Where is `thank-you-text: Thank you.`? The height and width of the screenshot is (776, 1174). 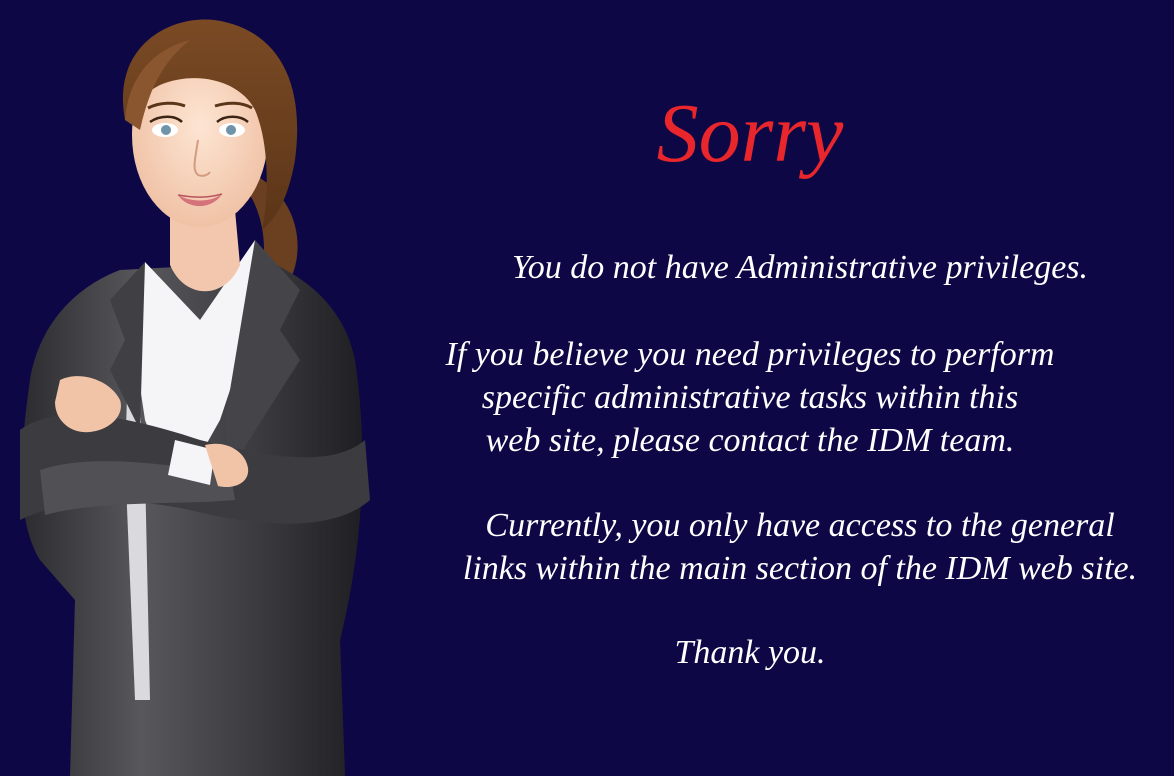
thank-you-text: Thank you. is located at coordinates (750, 652).